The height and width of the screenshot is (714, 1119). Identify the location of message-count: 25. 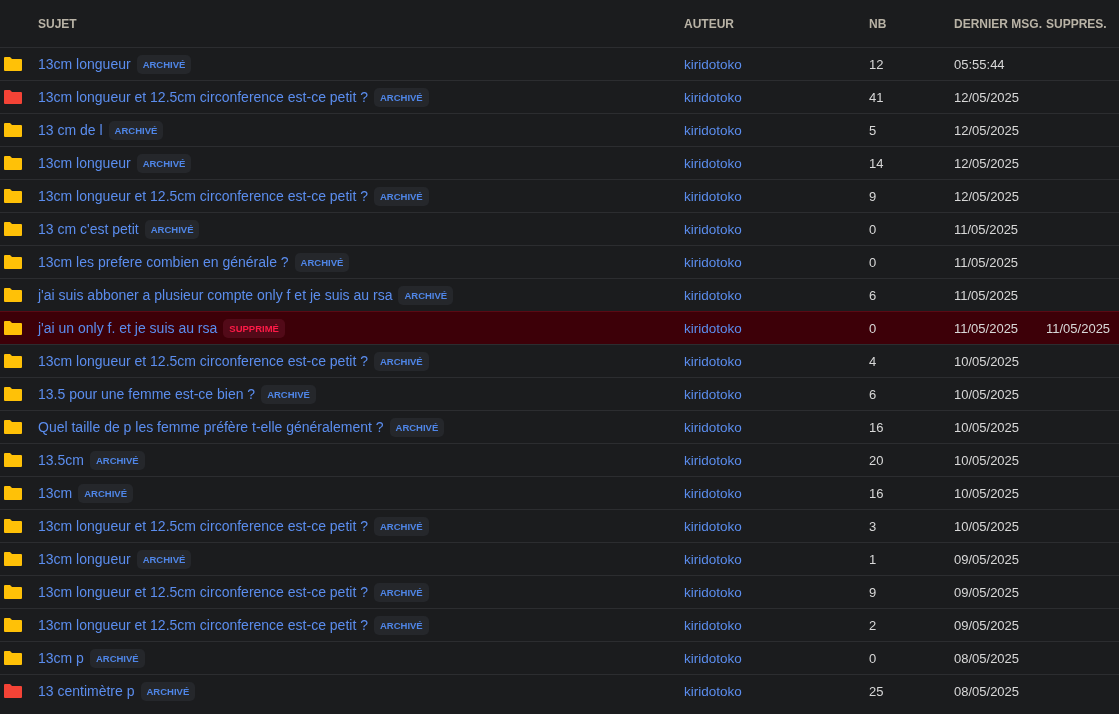
(877, 691).